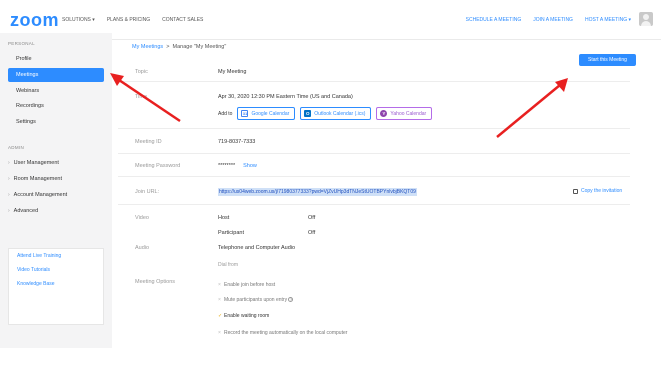  Describe the element at coordinates (237, 166) in the screenshot. I see `password-value: ******** Show` at that location.